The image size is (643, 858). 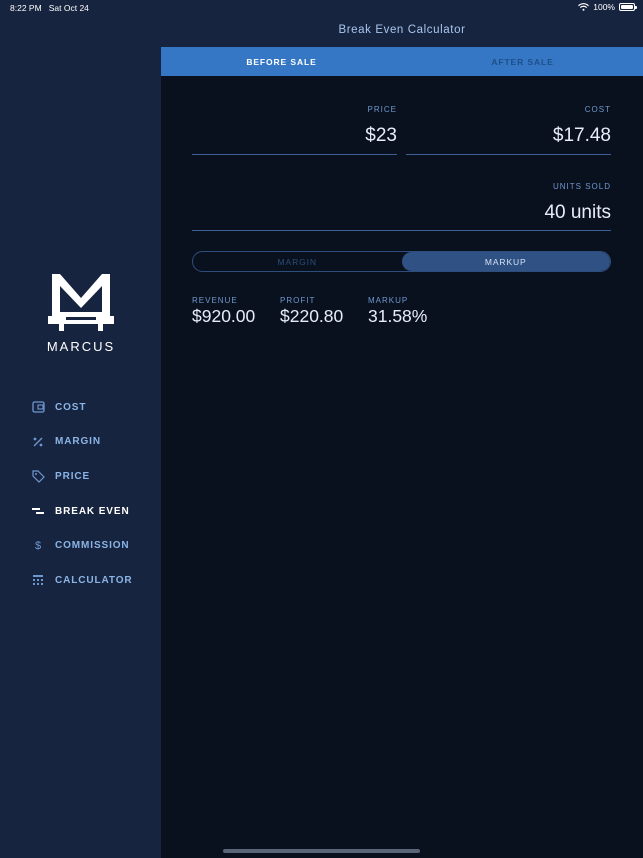 I want to click on brand-logo: MARCUS, so click(x=81, y=312).